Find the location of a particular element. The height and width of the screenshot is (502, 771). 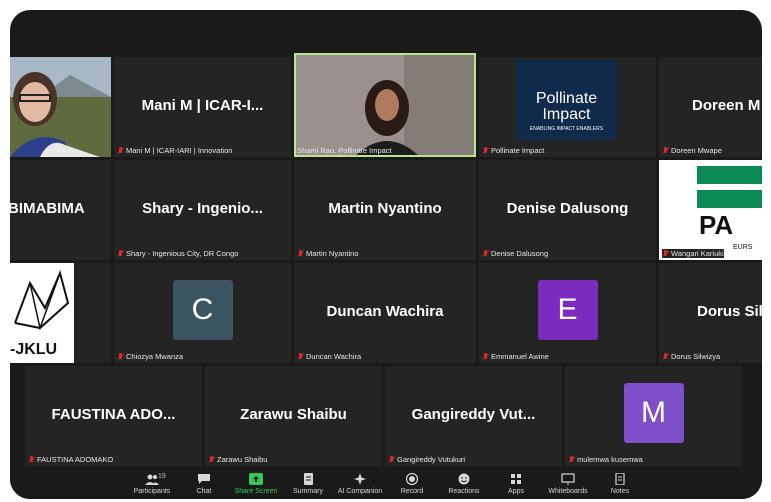

participant-name-large: Martin Nyantino is located at coordinates (385, 208).